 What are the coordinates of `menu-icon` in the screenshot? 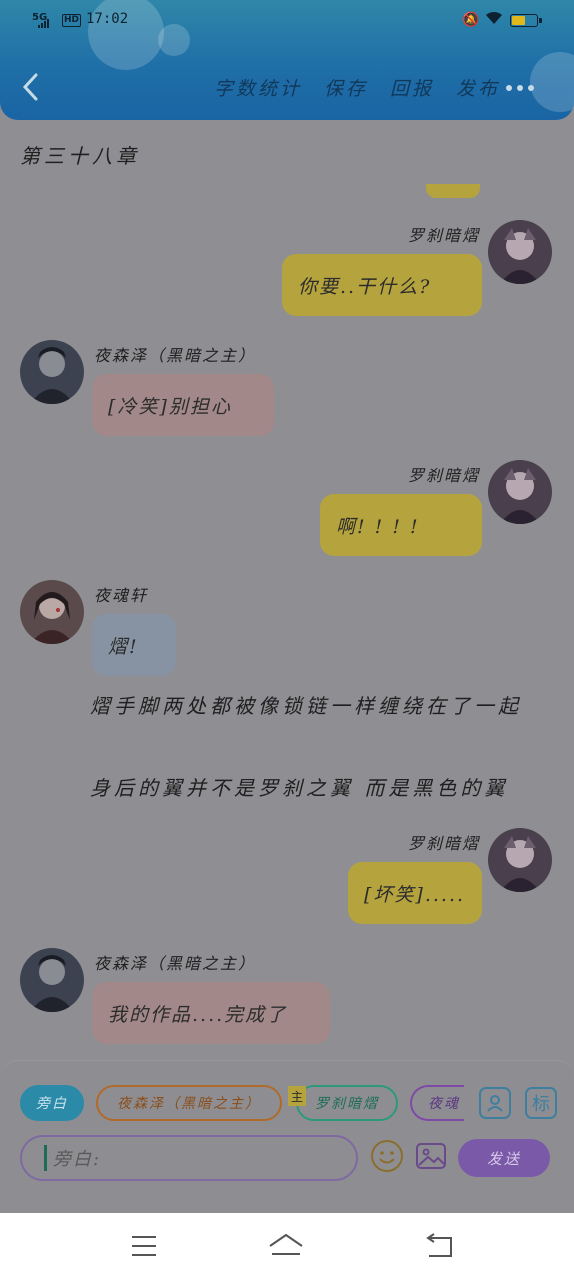 It's located at (144, 1246).